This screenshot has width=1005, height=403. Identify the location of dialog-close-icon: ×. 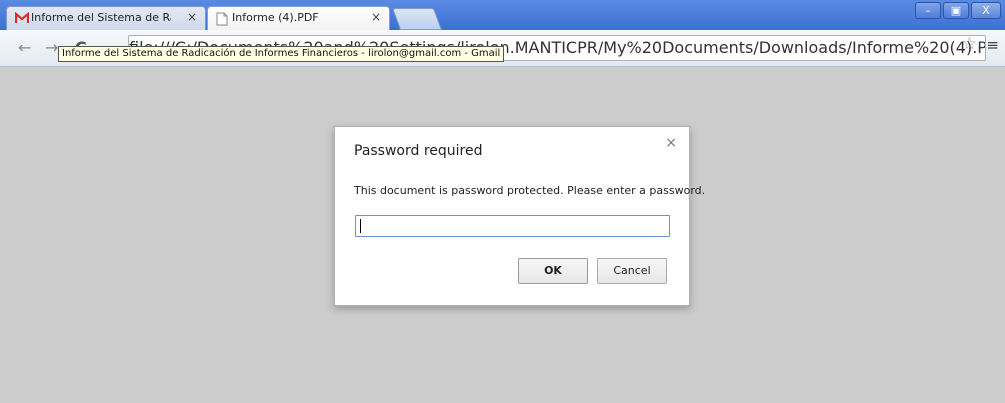
(671, 143).